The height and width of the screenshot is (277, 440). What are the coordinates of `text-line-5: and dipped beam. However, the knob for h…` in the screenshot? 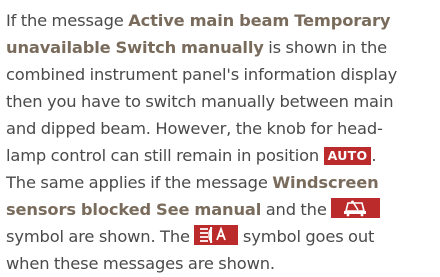 It's located at (194, 128).